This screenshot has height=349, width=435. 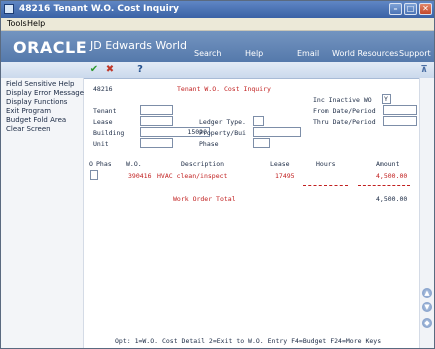 What do you see at coordinates (388, 164) in the screenshot?
I see `header-amount: Amount` at bounding box center [388, 164].